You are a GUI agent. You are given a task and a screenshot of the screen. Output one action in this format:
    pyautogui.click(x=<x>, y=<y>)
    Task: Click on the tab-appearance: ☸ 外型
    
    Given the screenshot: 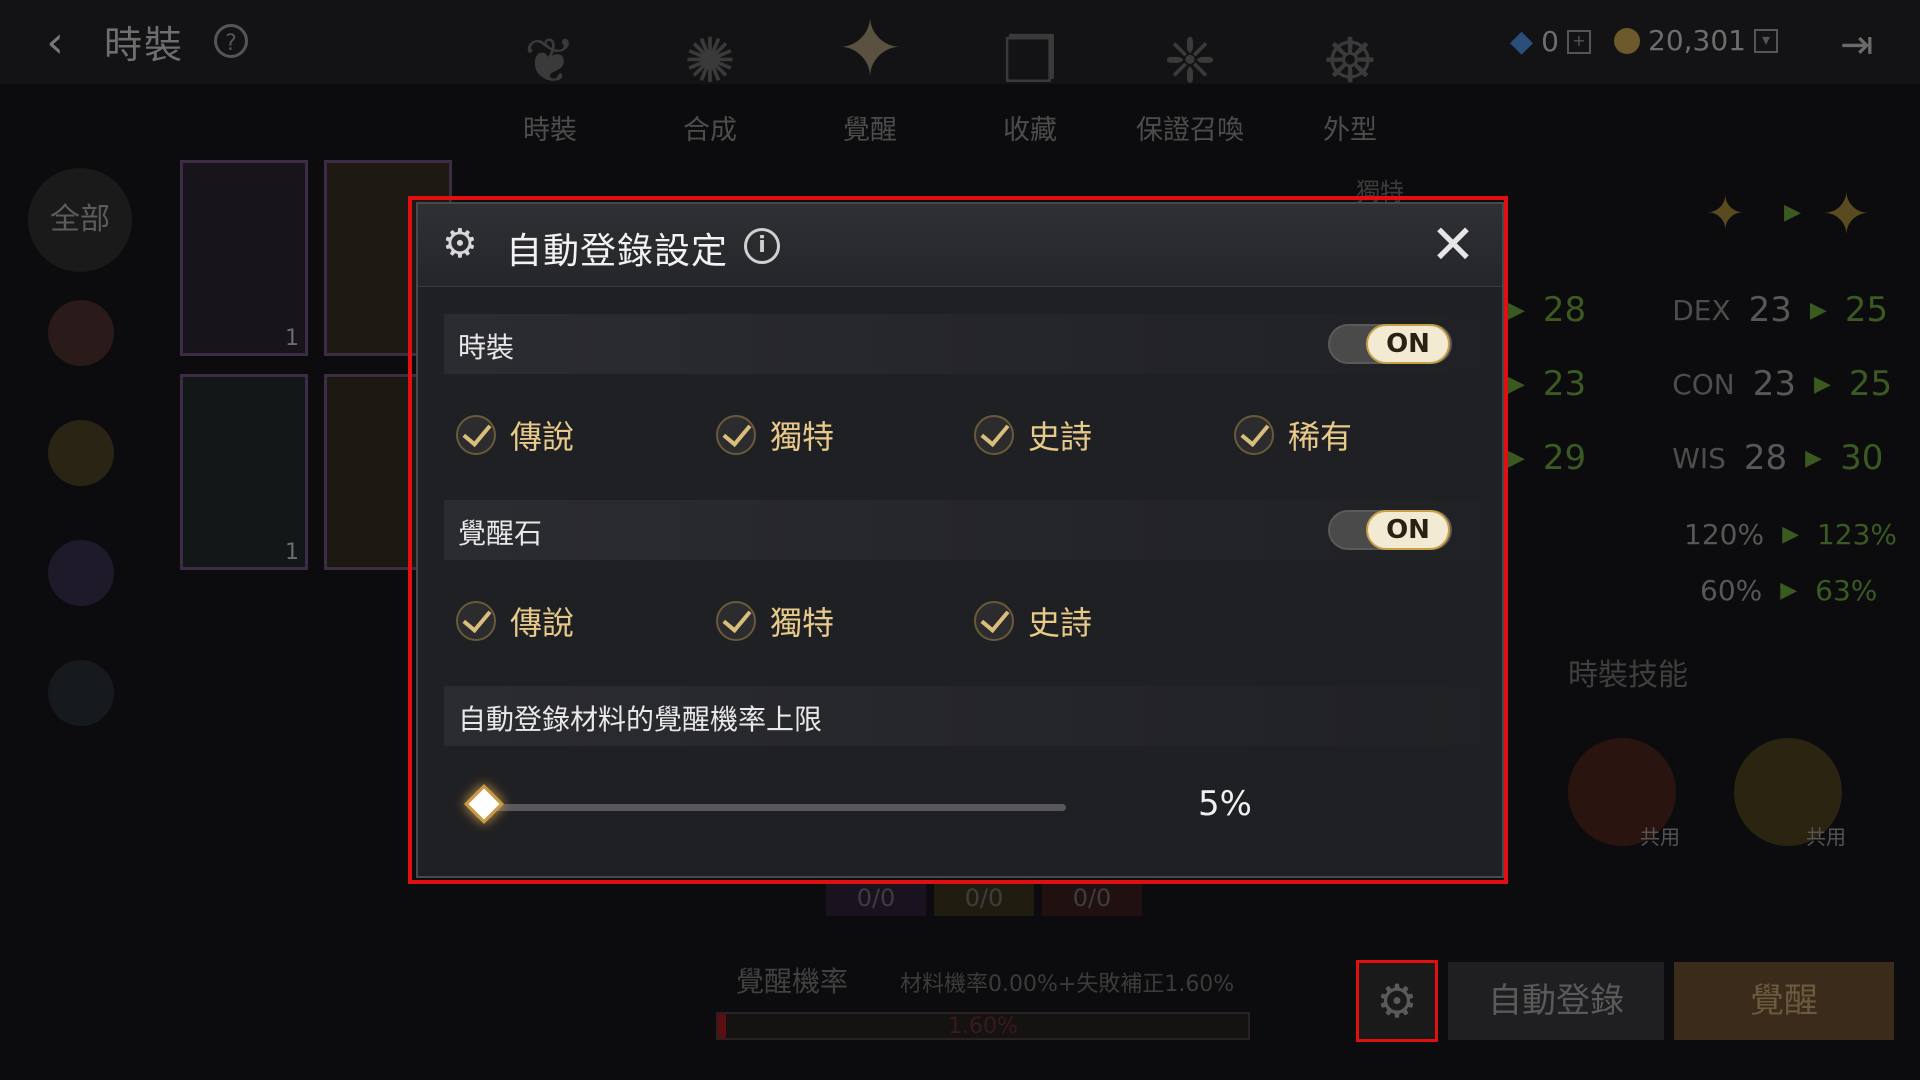 What is the action you would take?
    pyautogui.click(x=1350, y=86)
    